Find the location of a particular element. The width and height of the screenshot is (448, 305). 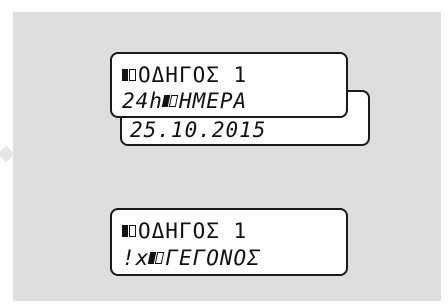

day-line: 24h ΗΜΕΡΑ is located at coordinates (184, 101).